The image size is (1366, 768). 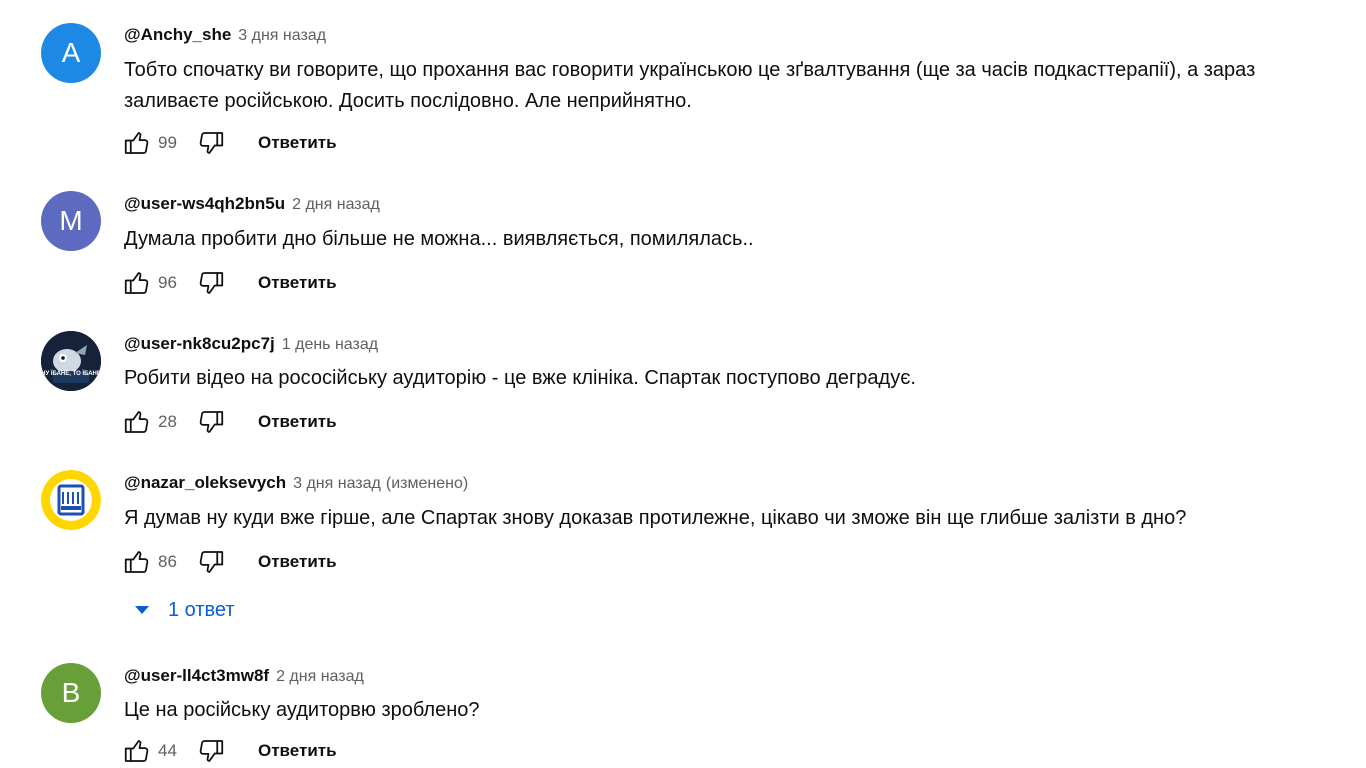 What do you see at coordinates (302, 710) in the screenshot?
I see `comment-text: Це на російську аудиторвю зроблено?` at bounding box center [302, 710].